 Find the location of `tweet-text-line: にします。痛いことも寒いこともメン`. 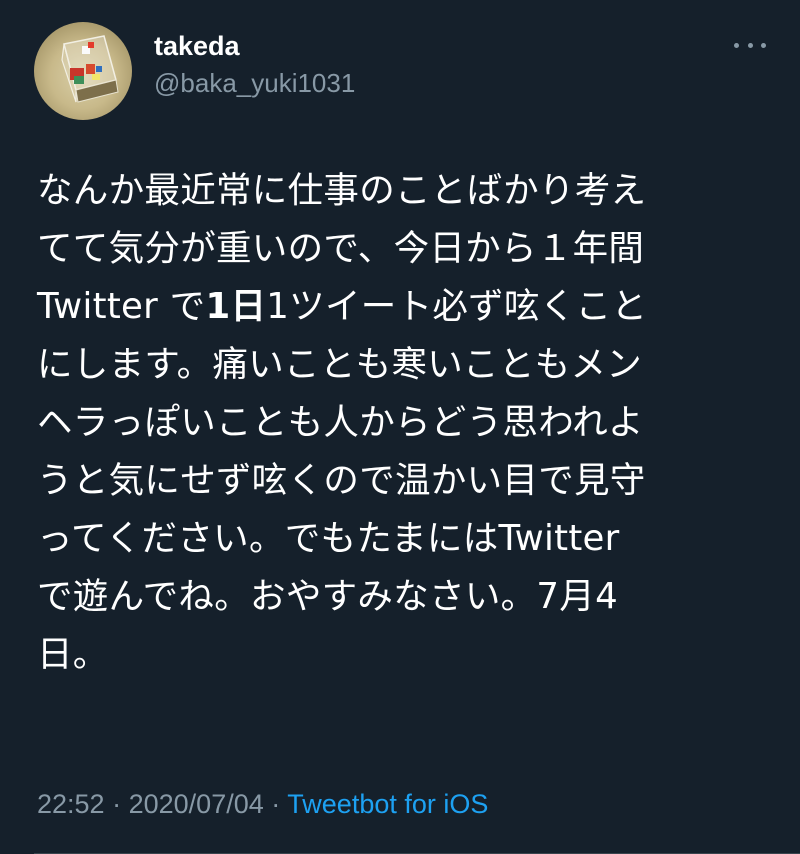

tweet-text-line: にします。痛いことも寒いこともメン is located at coordinates (397, 365).